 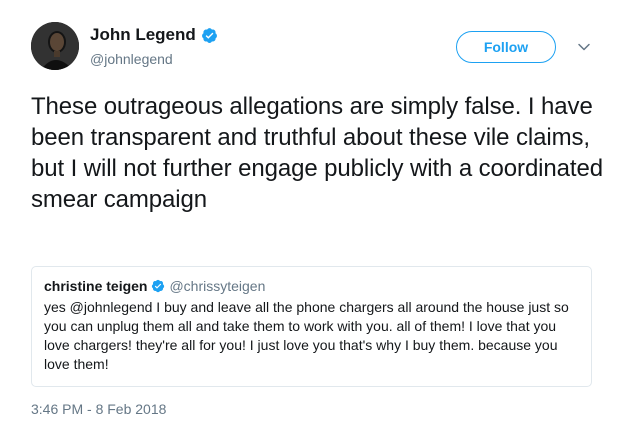 What do you see at coordinates (98, 409) in the screenshot?
I see `tweet-timestamp: 3:46 PM - 8 Feb 2018` at bounding box center [98, 409].